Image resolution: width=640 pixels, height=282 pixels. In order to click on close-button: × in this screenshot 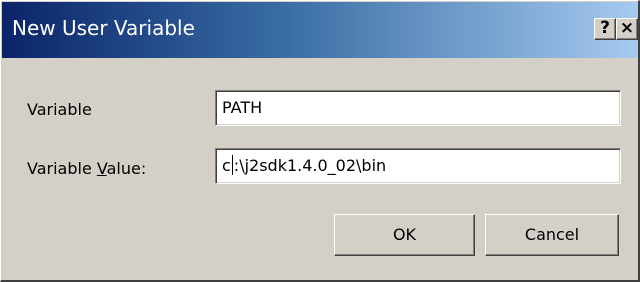, I will do `click(627, 29)`.